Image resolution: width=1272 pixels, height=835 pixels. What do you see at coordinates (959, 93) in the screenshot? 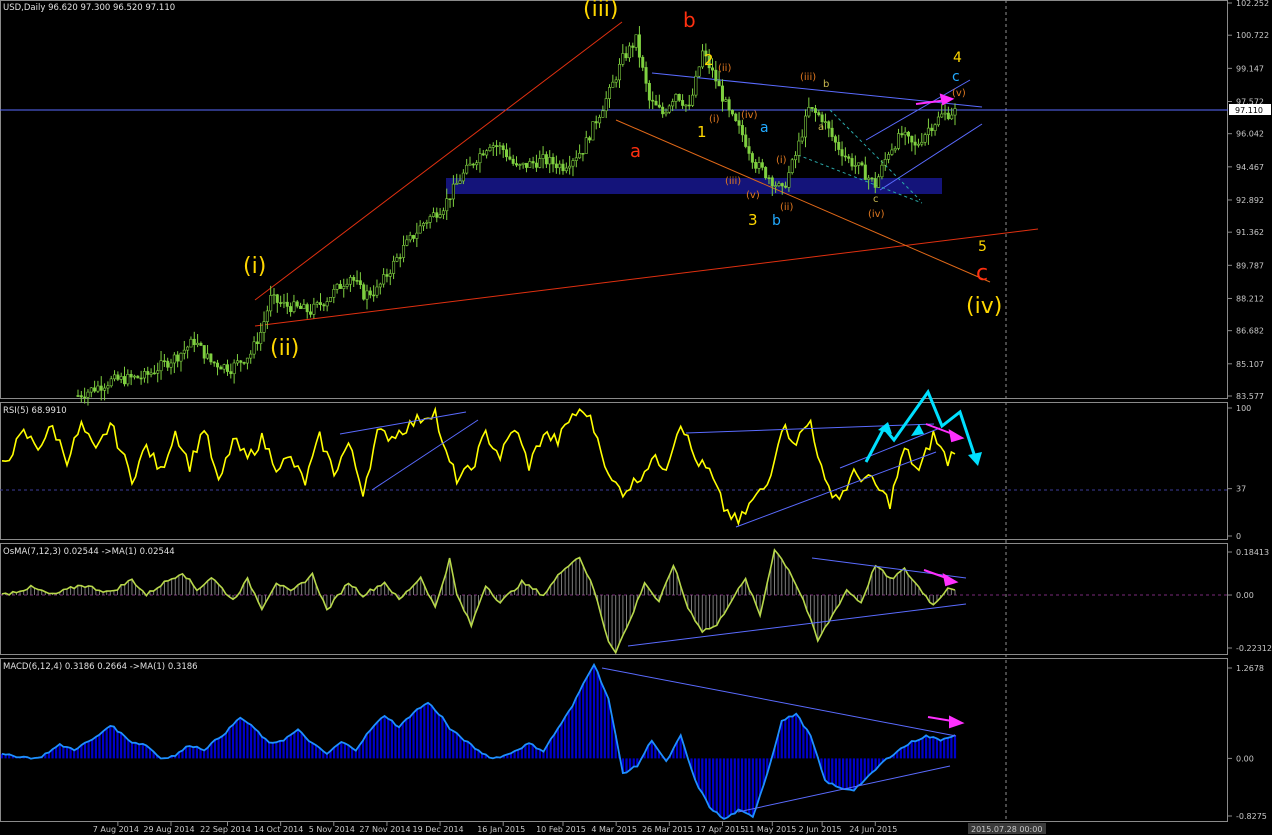
I see `wave-label: (v)` at bounding box center [959, 93].